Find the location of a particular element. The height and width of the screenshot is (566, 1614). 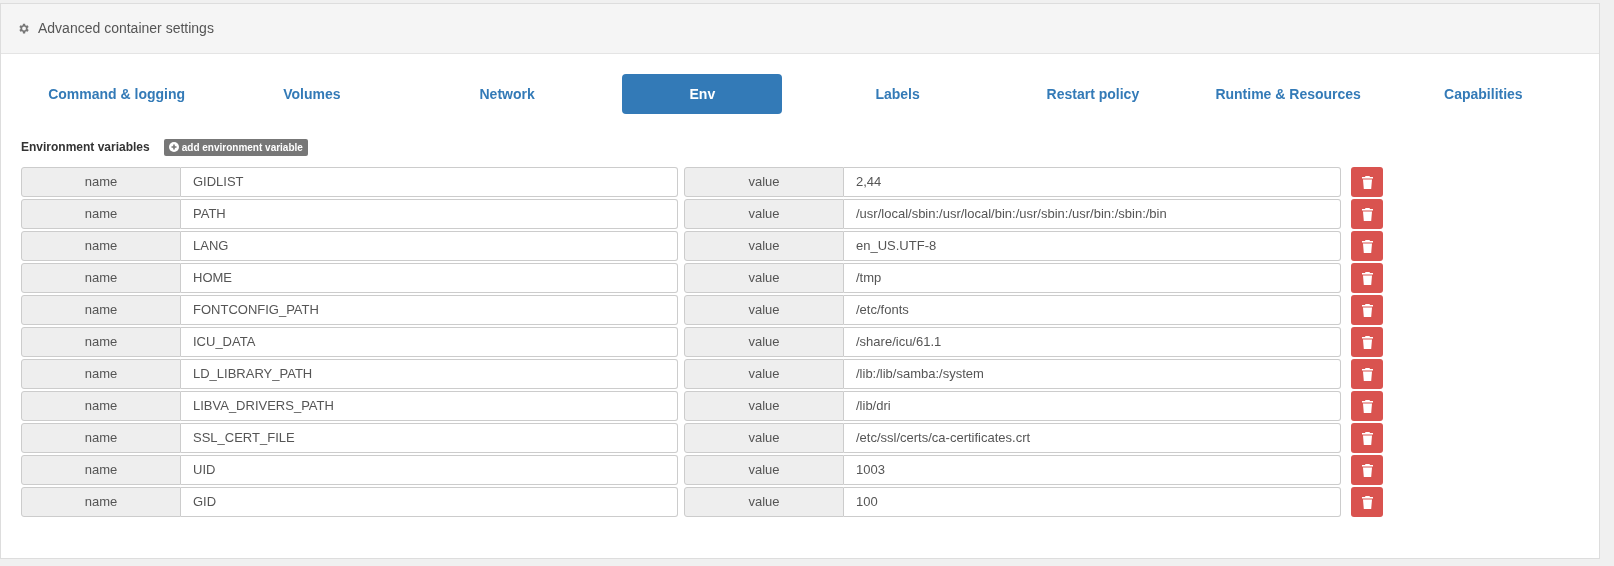

value-field: /usr/local/sbin:/usr/local/bin:/usr/sbin:/usr/bin:/sbin:/bin is located at coordinates (1092, 214).